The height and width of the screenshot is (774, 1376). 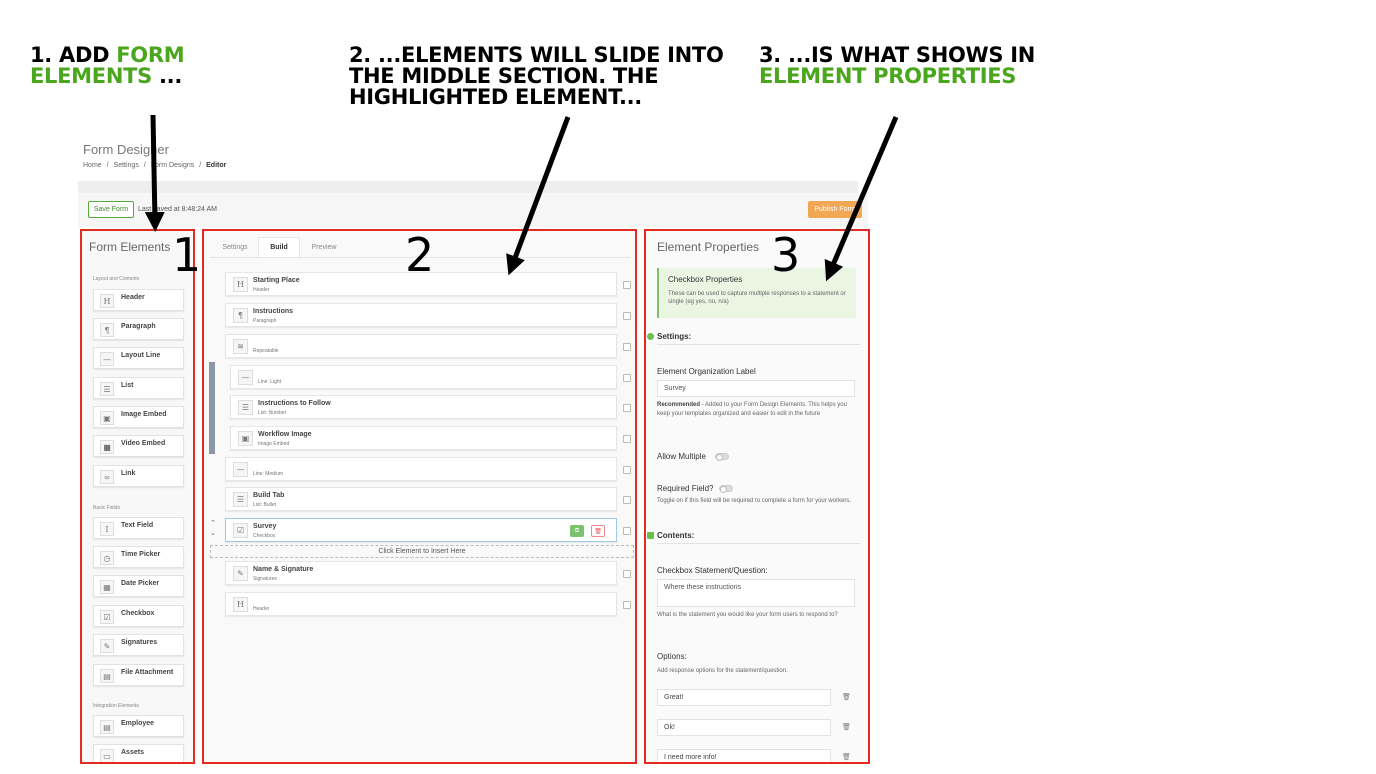 What do you see at coordinates (265, 526) in the screenshot?
I see `row-title: Survey` at bounding box center [265, 526].